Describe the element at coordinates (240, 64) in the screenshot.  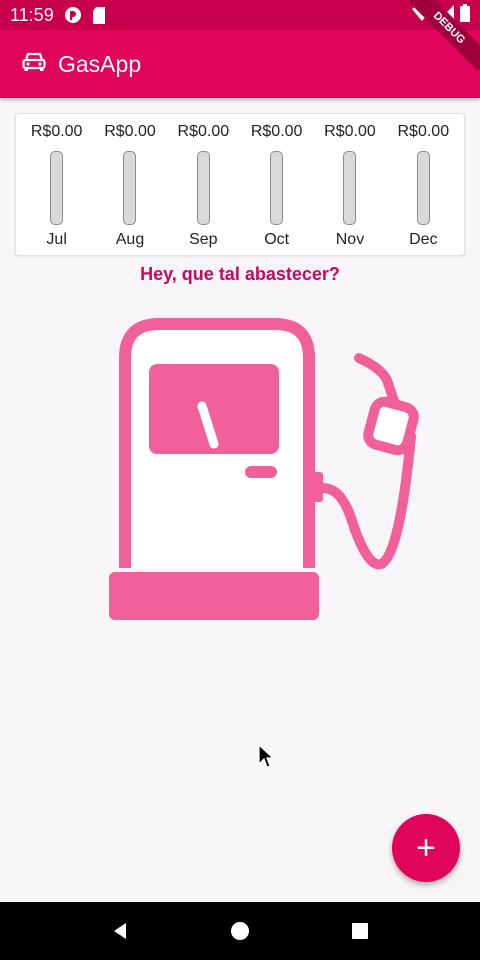
I see `app-bar: GasApp` at that location.